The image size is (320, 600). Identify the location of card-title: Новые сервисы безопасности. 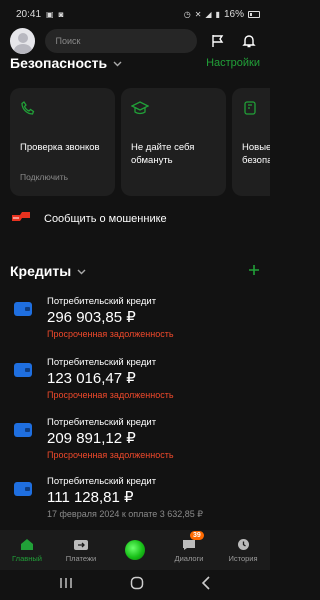
(256, 154).